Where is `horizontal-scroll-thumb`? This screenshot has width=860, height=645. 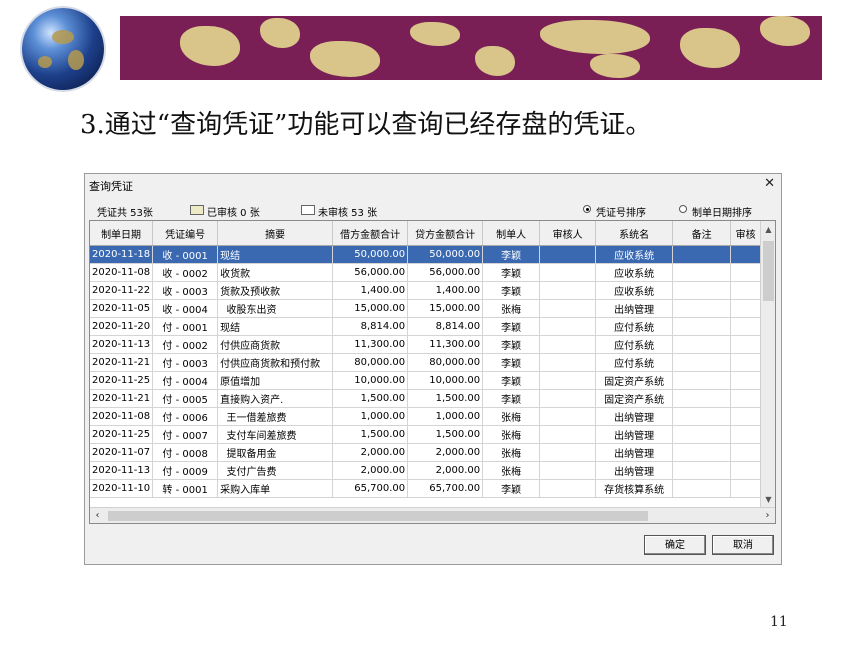 horizontal-scroll-thumb is located at coordinates (378, 516).